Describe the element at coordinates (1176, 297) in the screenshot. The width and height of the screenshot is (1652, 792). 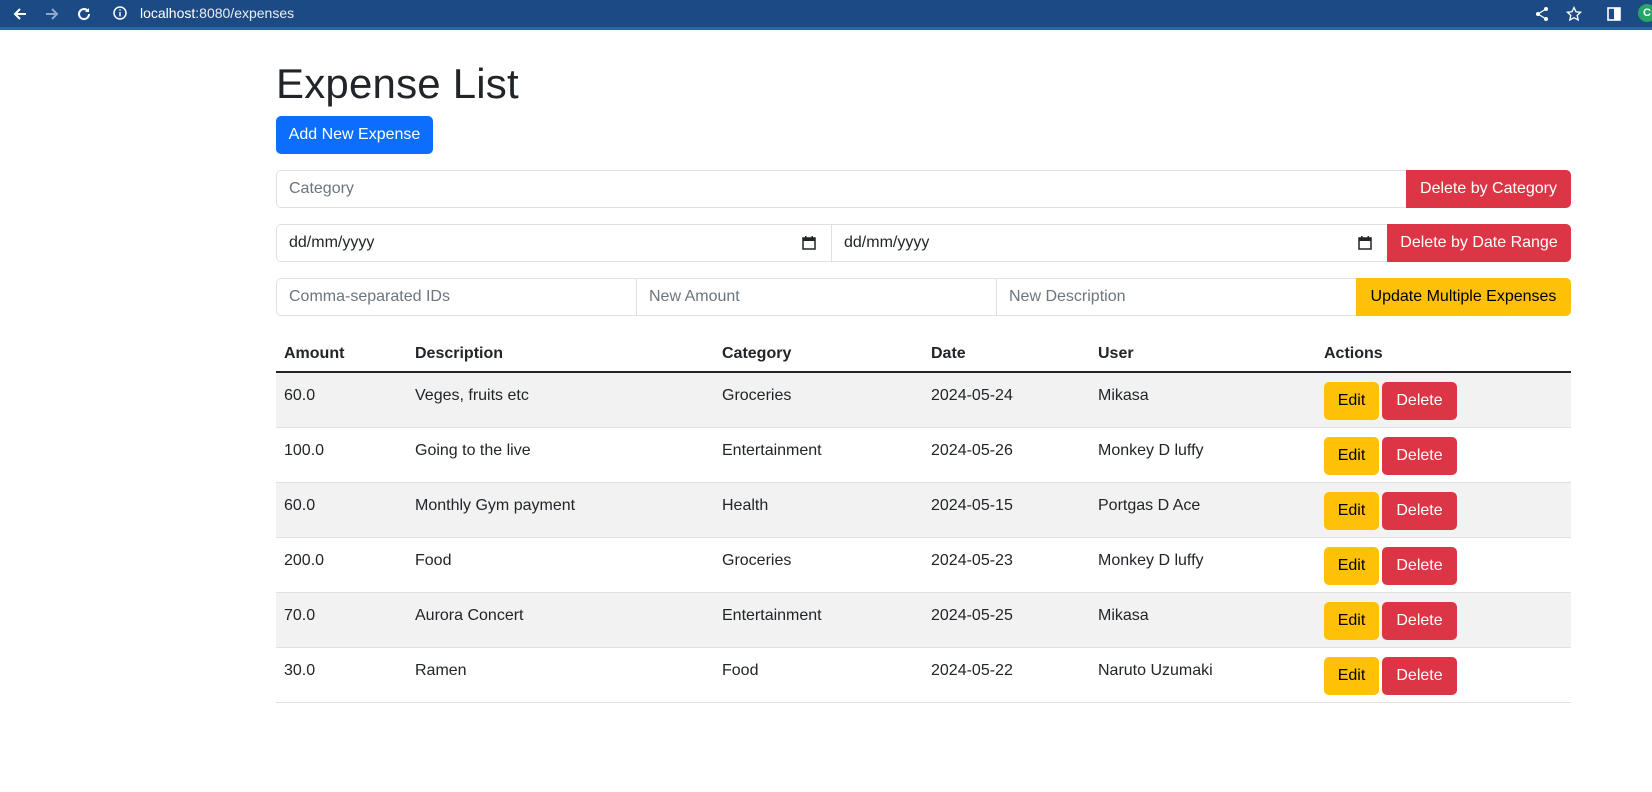
I see `new-description-input: New Description` at that location.